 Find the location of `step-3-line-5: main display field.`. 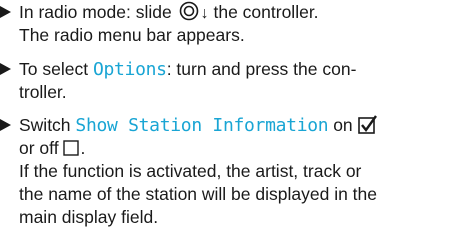

step-3-line-5: main display field. is located at coordinates (89, 217).